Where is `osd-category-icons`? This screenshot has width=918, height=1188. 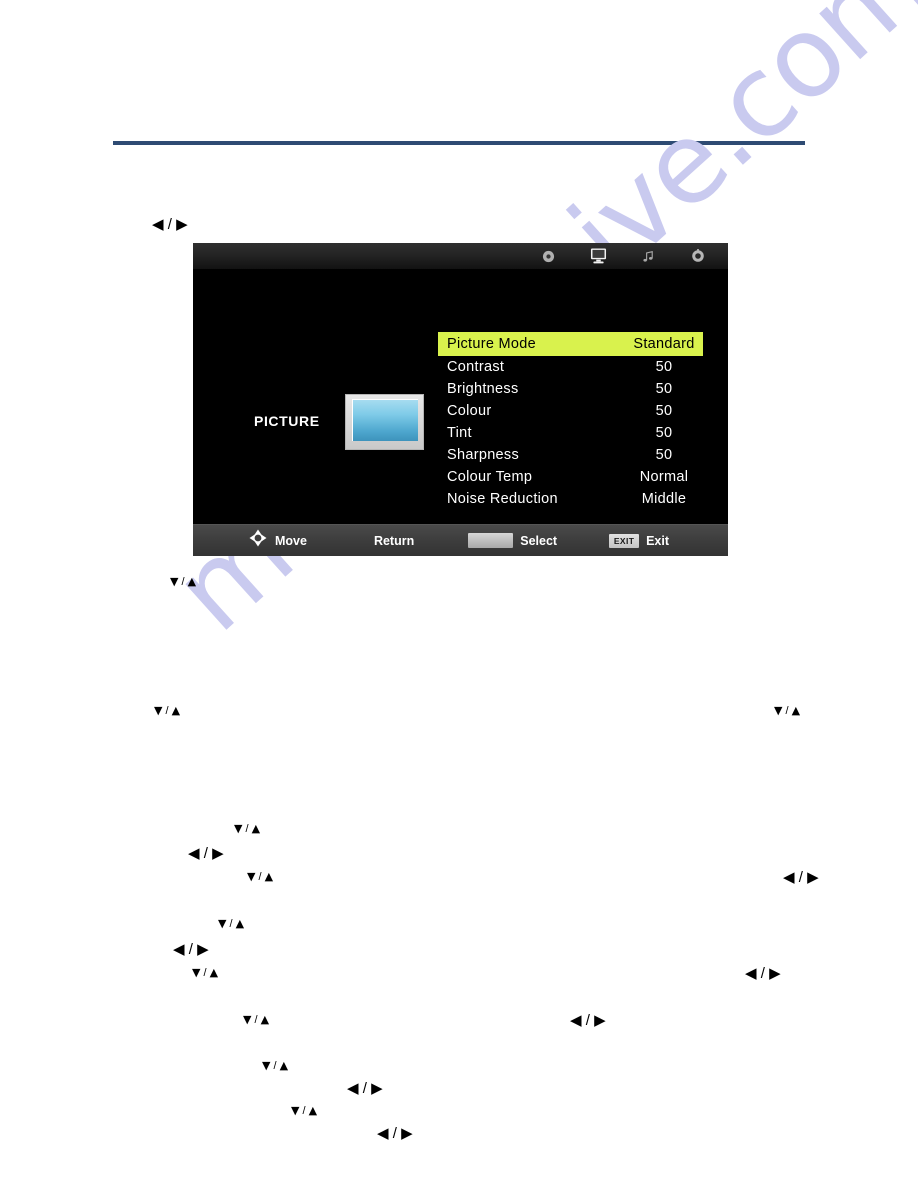
osd-category-icons is located at coordinates (625, 256).